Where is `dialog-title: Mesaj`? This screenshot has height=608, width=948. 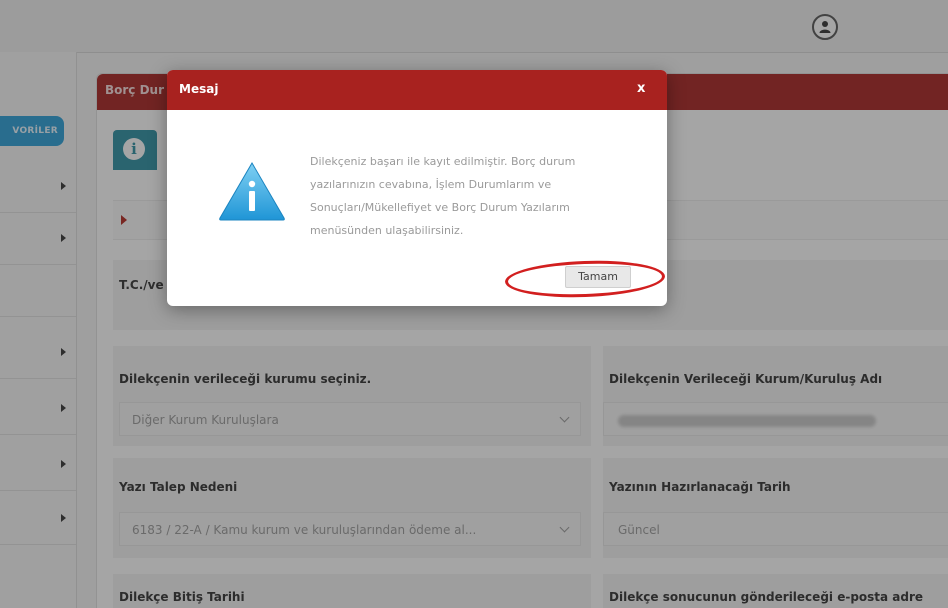 dialog-title: Mesaj is located at coordinates (199, 89).